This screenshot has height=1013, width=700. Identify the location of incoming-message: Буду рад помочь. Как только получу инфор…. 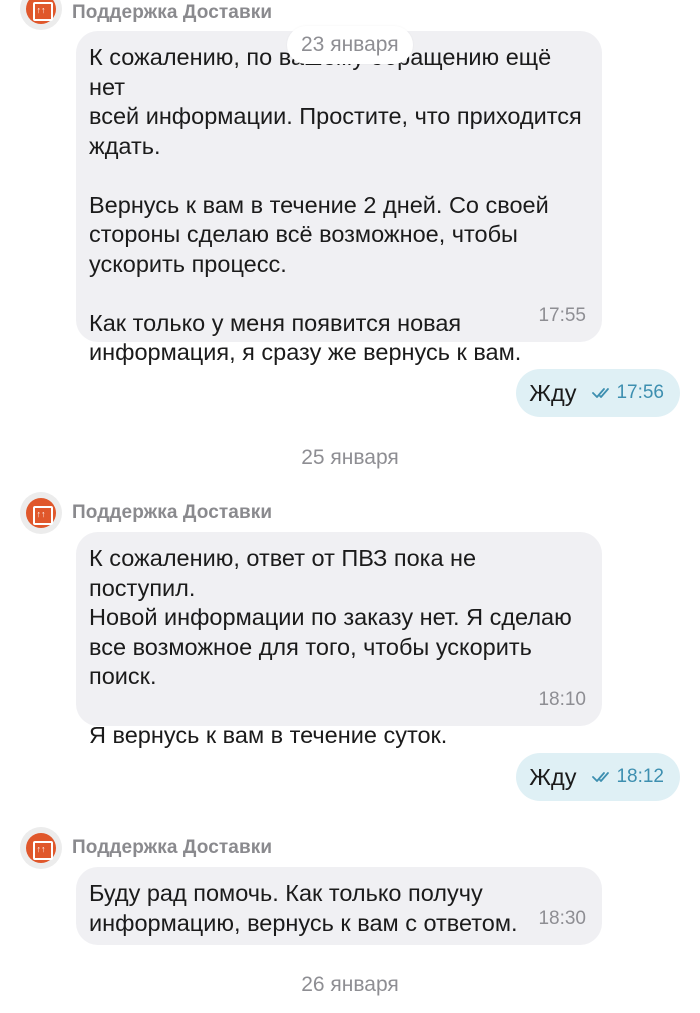
(339, 906).